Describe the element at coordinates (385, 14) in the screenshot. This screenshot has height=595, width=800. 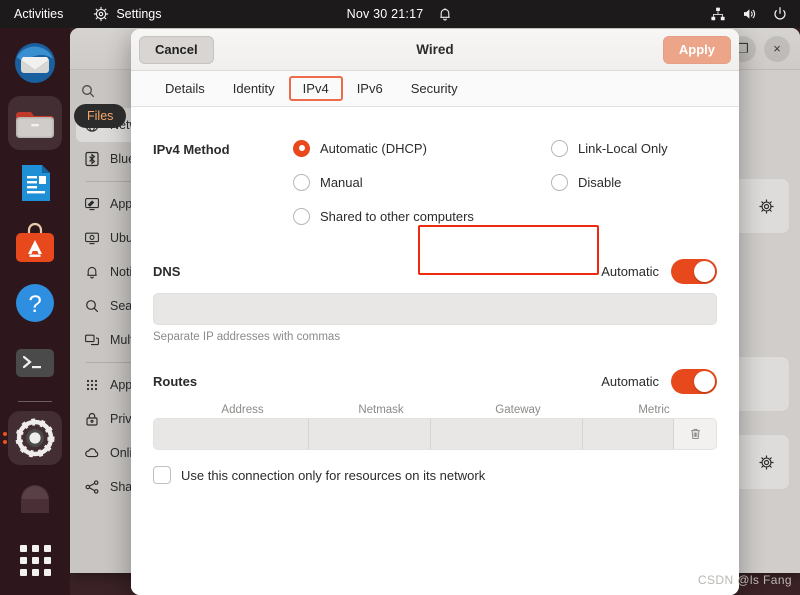
I see `clock-datetime: Nov 30 21:17` at that location.